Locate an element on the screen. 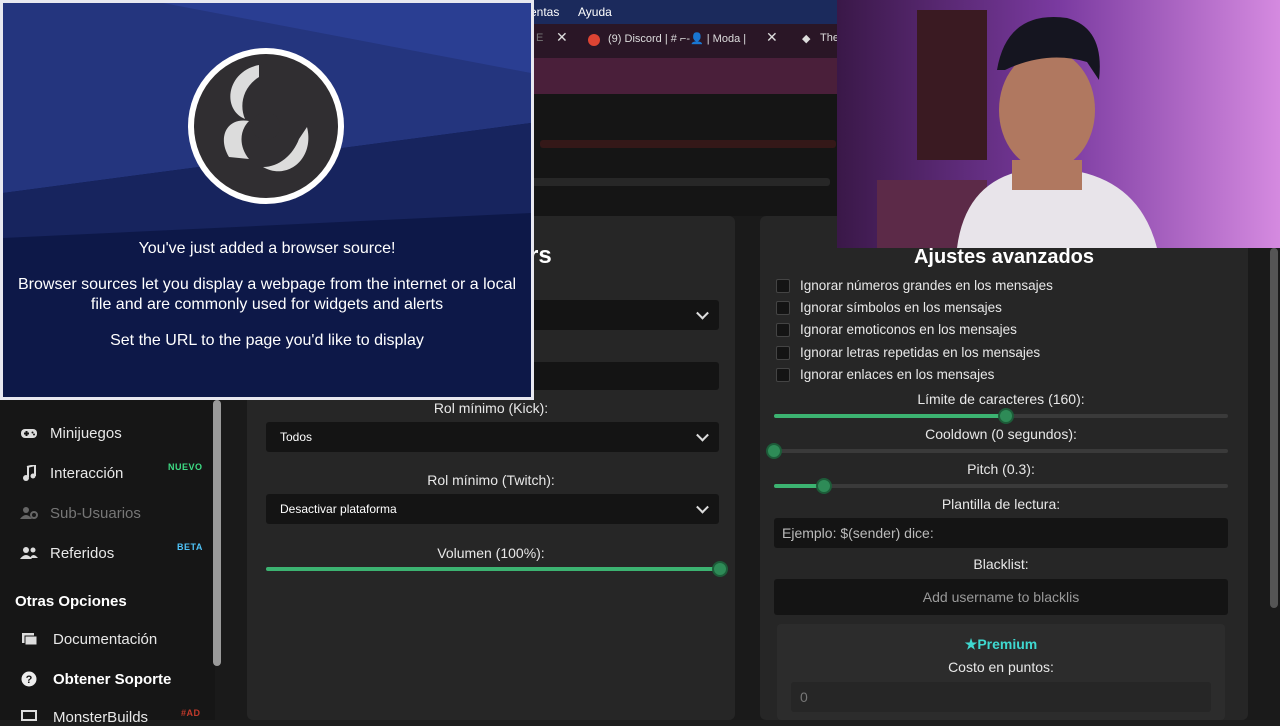 The image size is (1280, 726). checkbox-ignore-symbols: Ignorar símbolos en los mensajes is located at coordinates (889, 307).